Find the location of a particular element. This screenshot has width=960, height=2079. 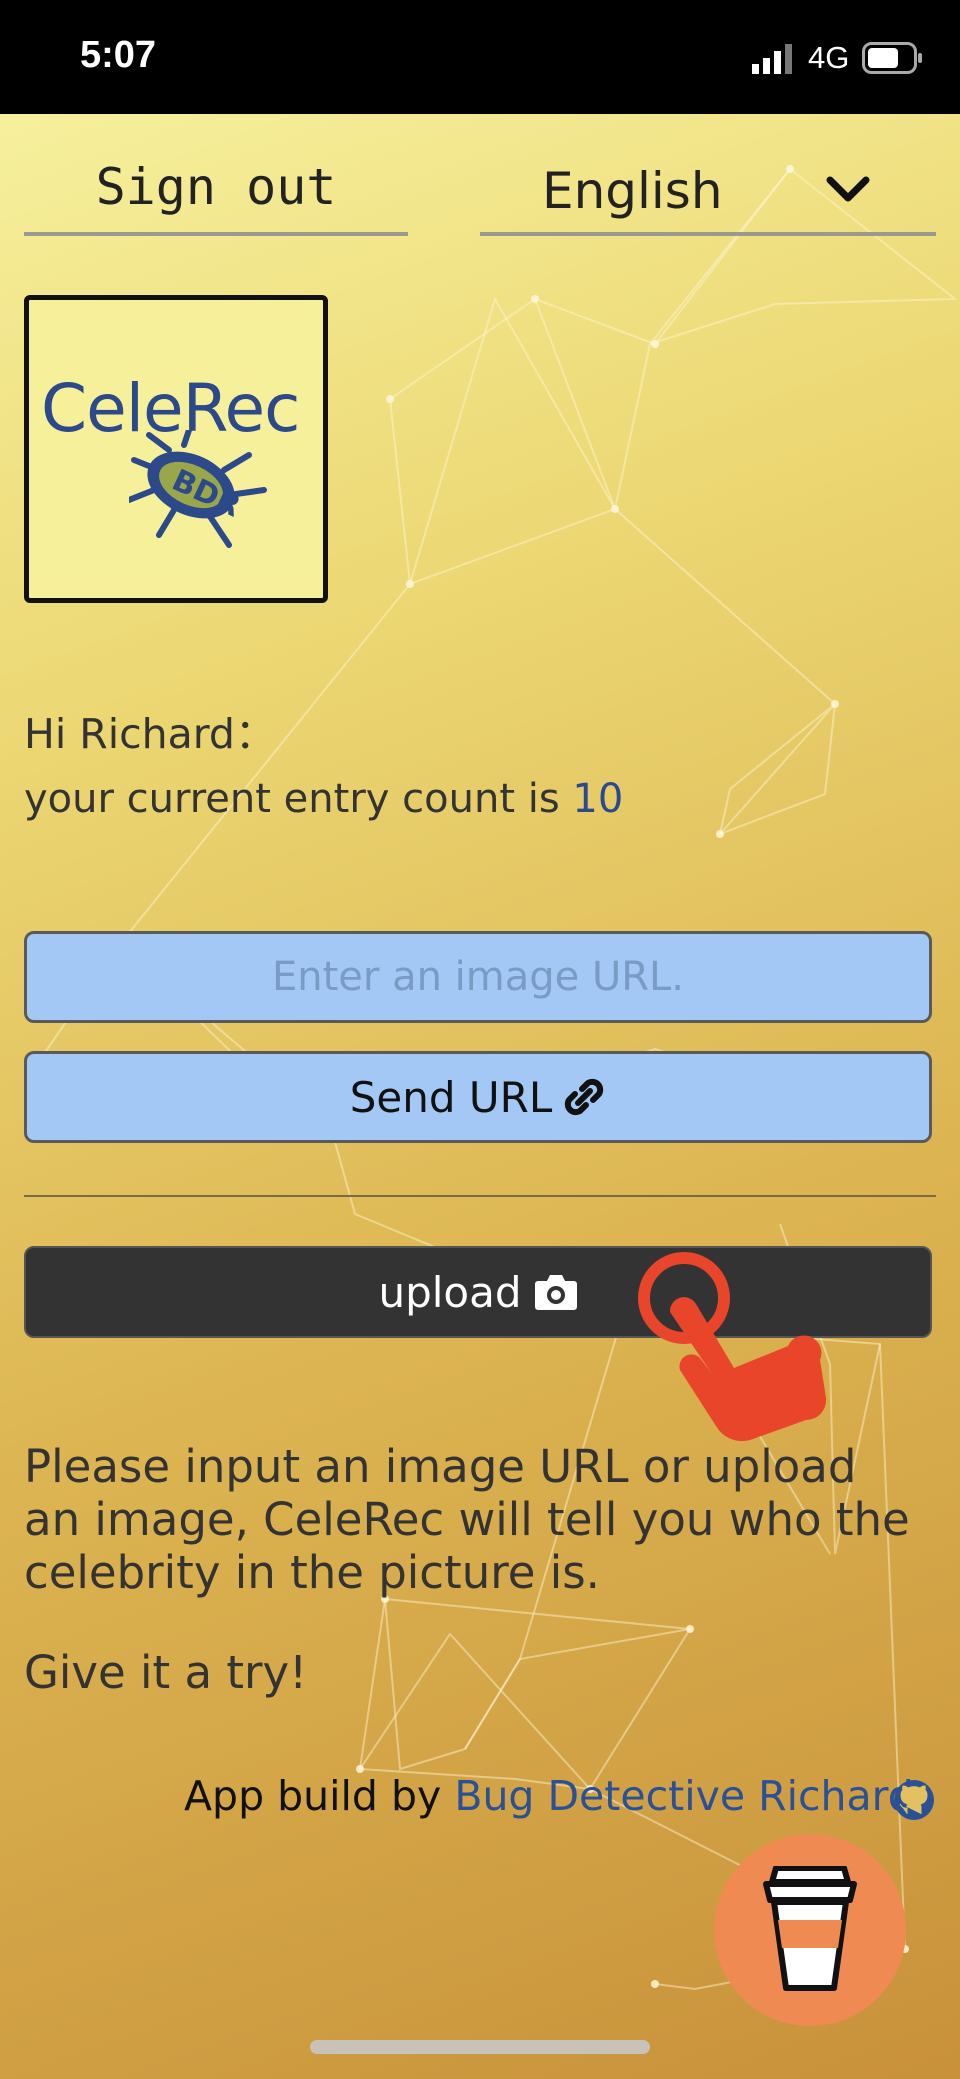

send-url-button: Send URL is located at coordinates (478, 1097).